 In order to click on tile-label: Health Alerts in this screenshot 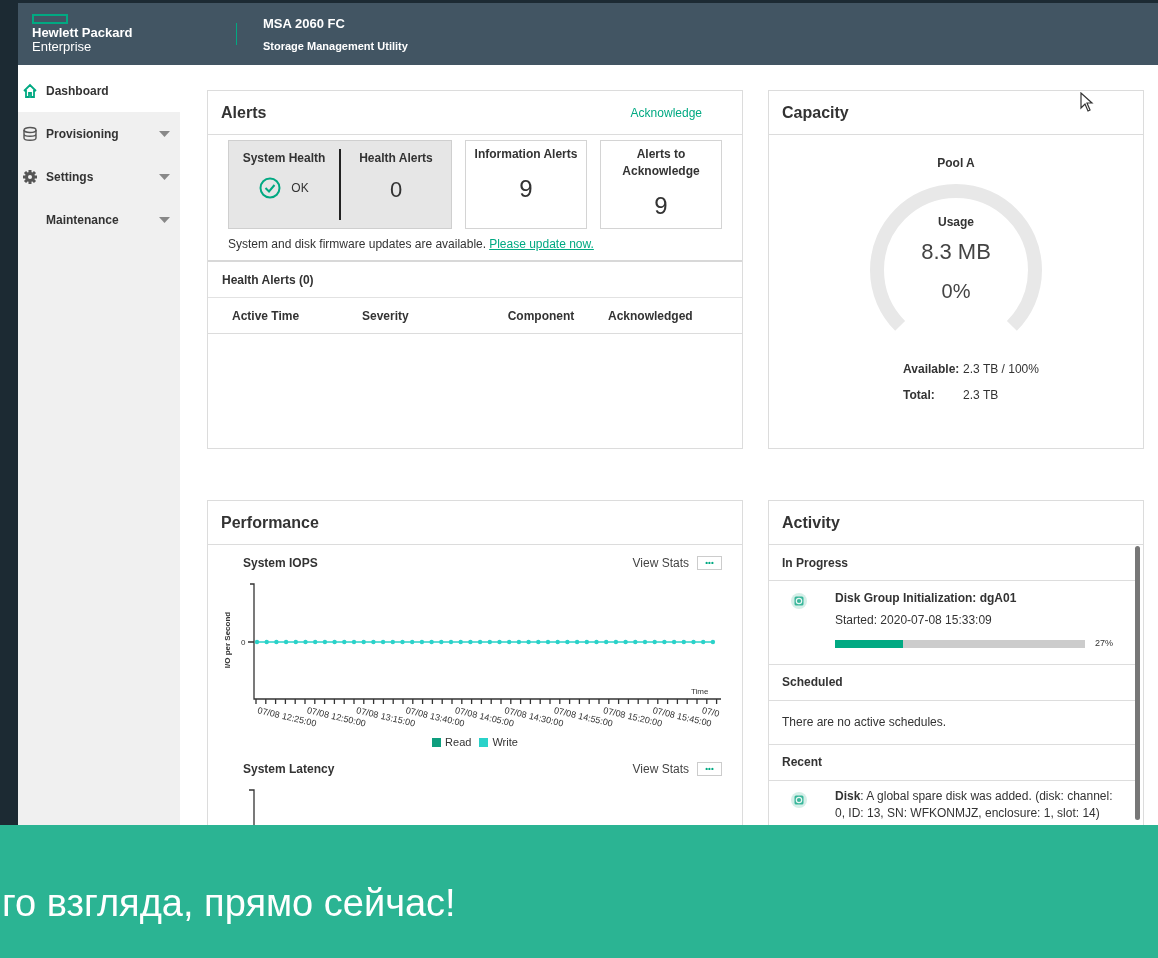, I will do `click(396, 158)`.